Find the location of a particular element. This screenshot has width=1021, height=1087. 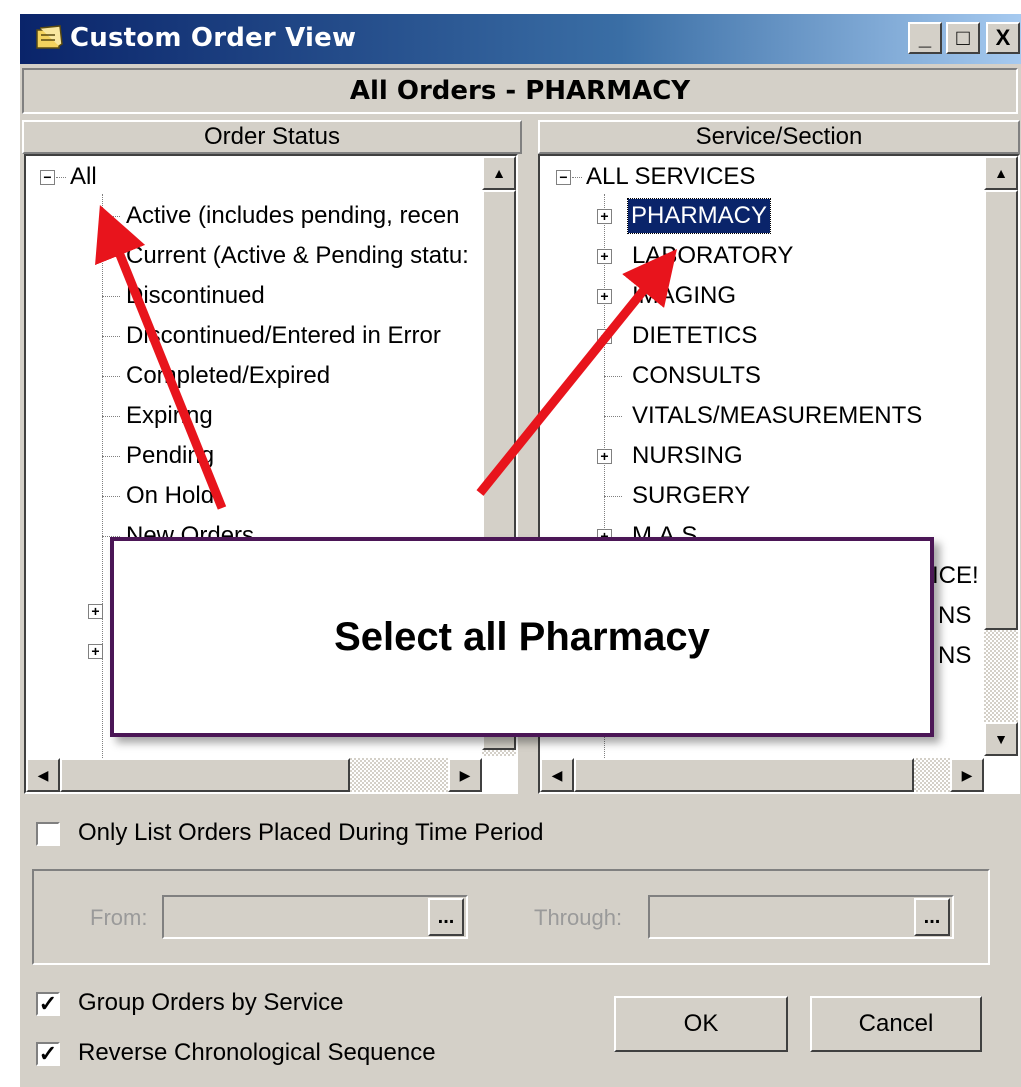

status-node-expiring: Expiring is located at coordinates (169, 416).